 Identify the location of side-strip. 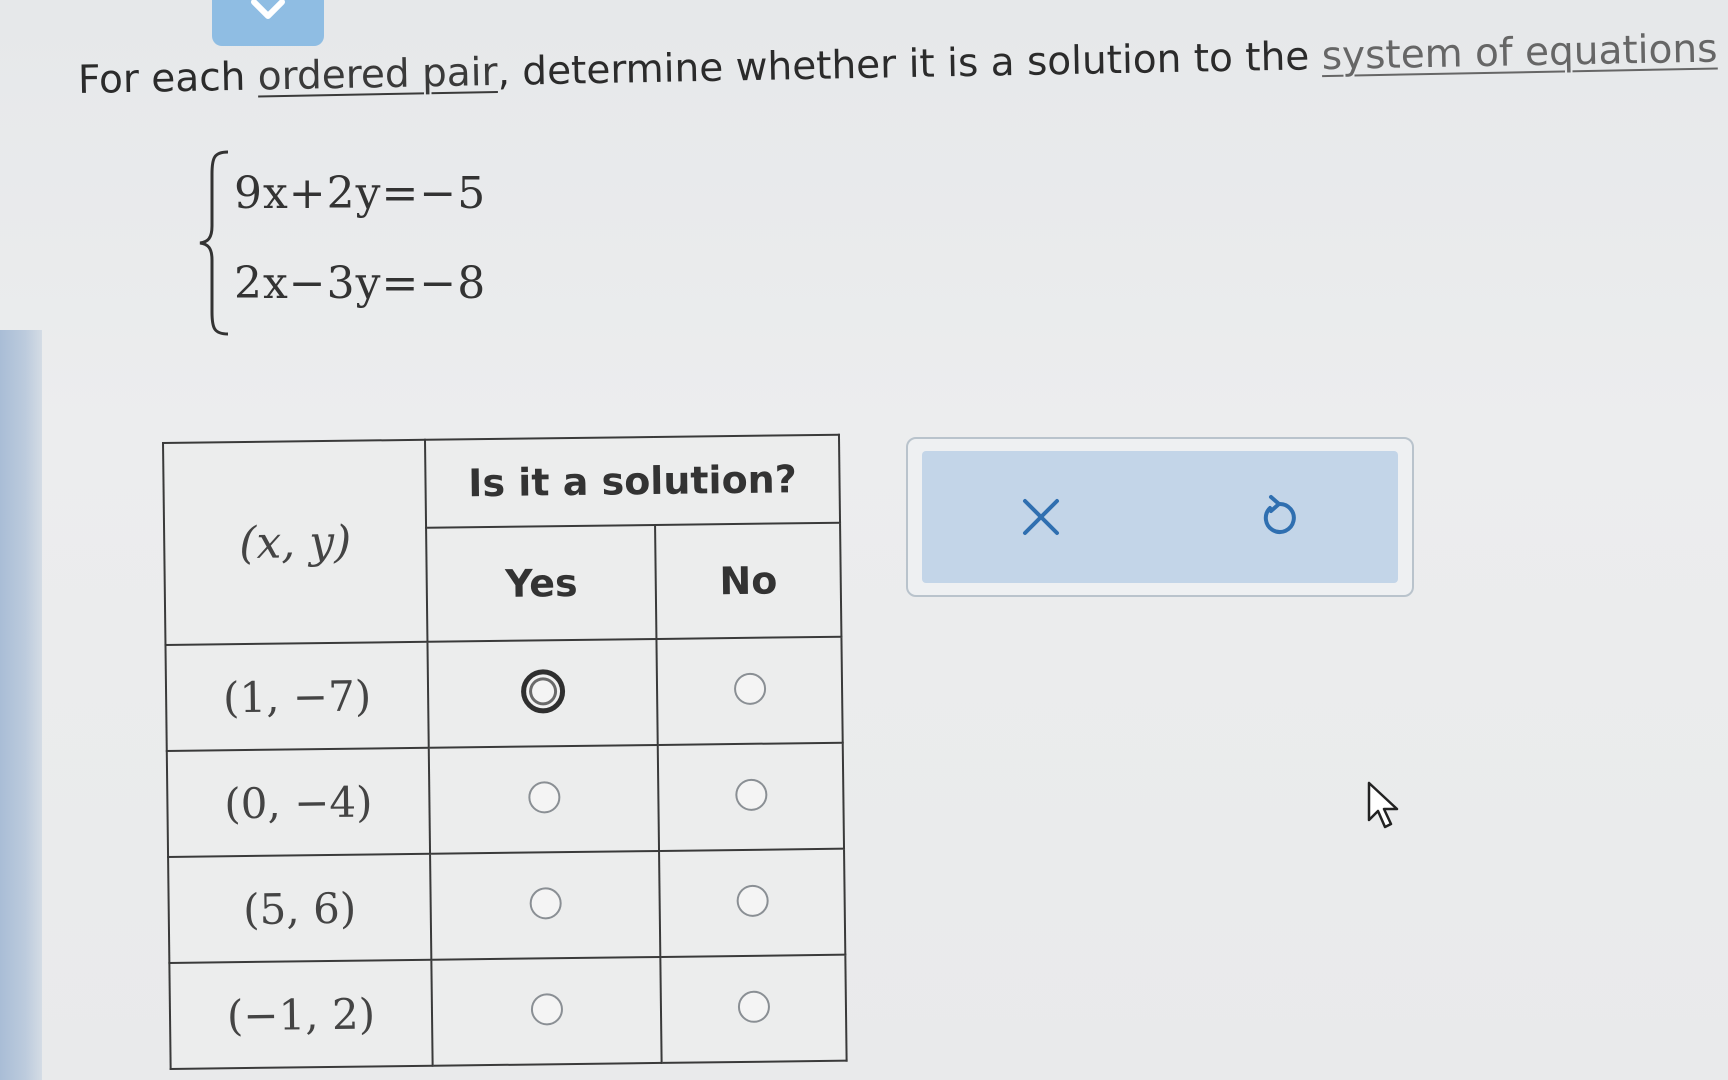
(21, 705).